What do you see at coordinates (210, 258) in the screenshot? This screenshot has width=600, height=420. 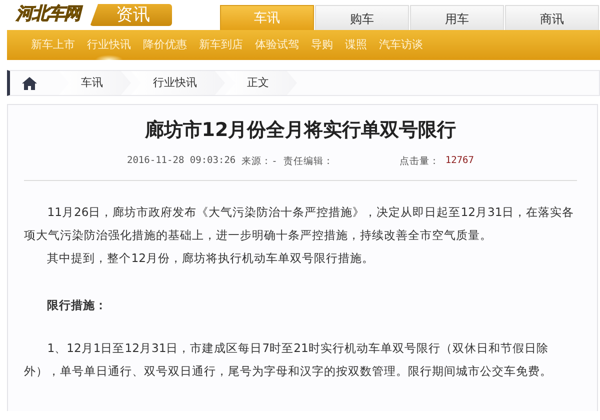 I see `article-paragraph: 其中提到，整个12月份，廊坊将执行机动车单双号限行措施。` at bounding box center [210, 258].